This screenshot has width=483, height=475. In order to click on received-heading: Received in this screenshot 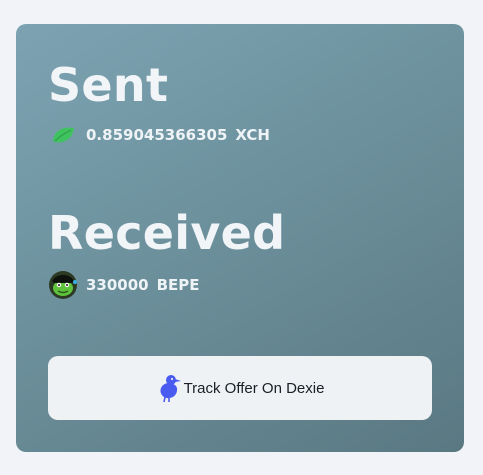, I will do `click(167, 233)`.